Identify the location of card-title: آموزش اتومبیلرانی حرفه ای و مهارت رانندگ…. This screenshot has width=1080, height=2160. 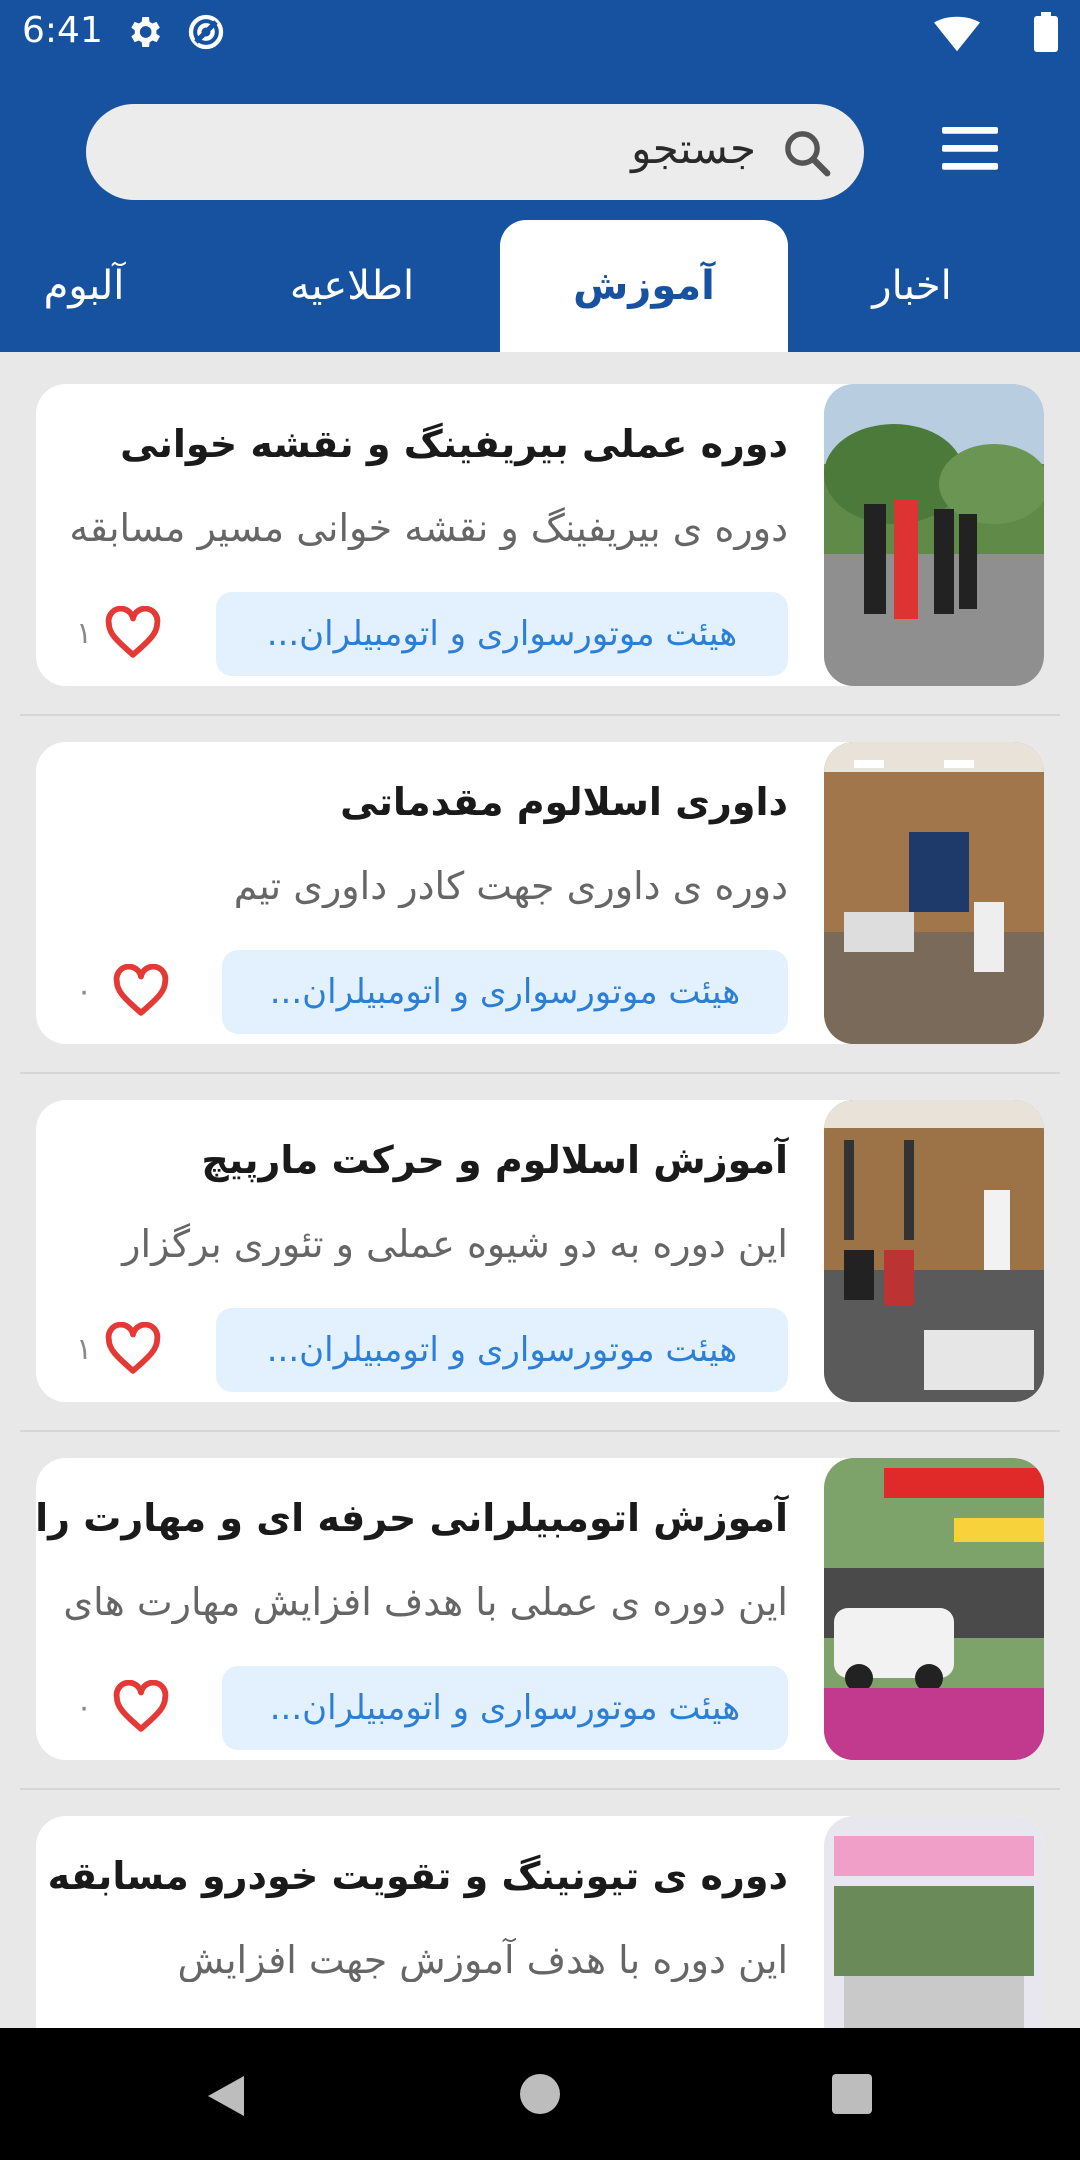
(412, 1518).